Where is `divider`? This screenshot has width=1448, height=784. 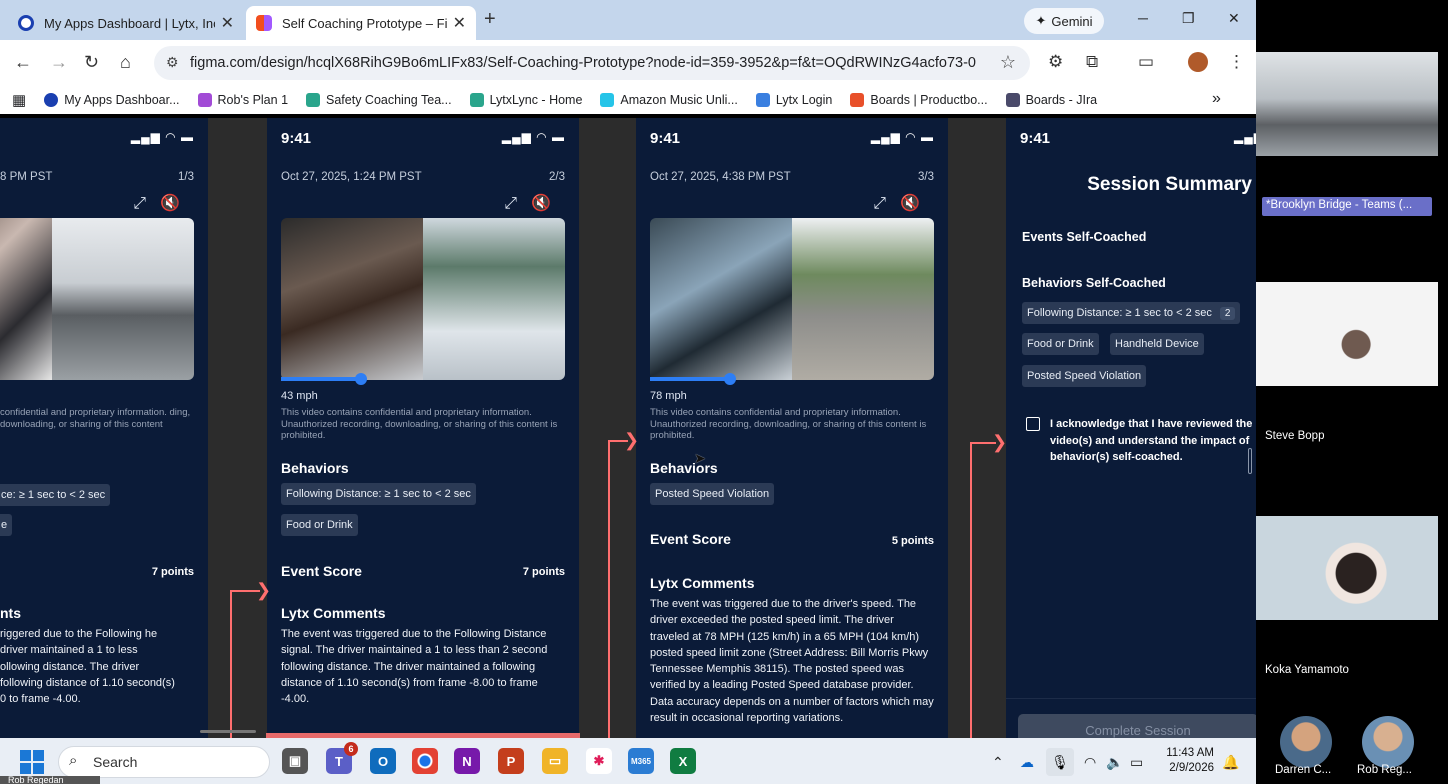
divider is located at coordinates (1131, 698).